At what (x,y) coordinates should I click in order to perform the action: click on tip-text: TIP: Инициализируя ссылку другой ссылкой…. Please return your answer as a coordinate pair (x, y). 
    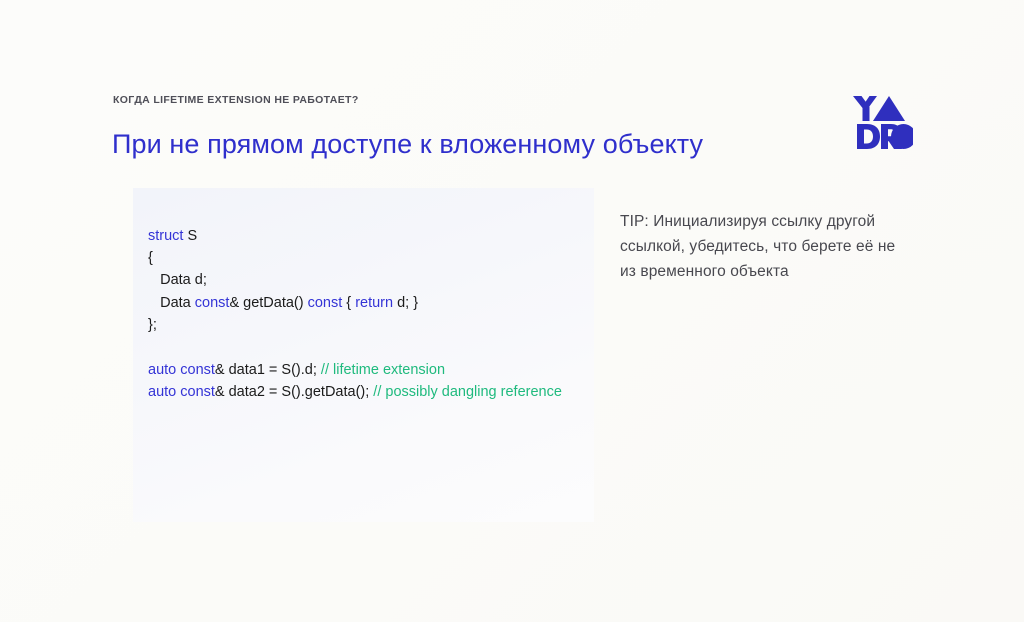
    Looking at the image, I should click on (758, 246).